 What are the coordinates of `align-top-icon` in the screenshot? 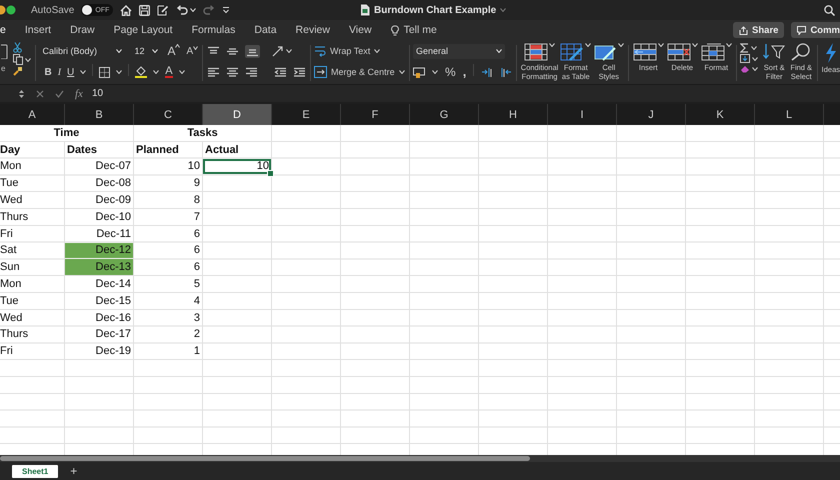 It's located at (213, 51).